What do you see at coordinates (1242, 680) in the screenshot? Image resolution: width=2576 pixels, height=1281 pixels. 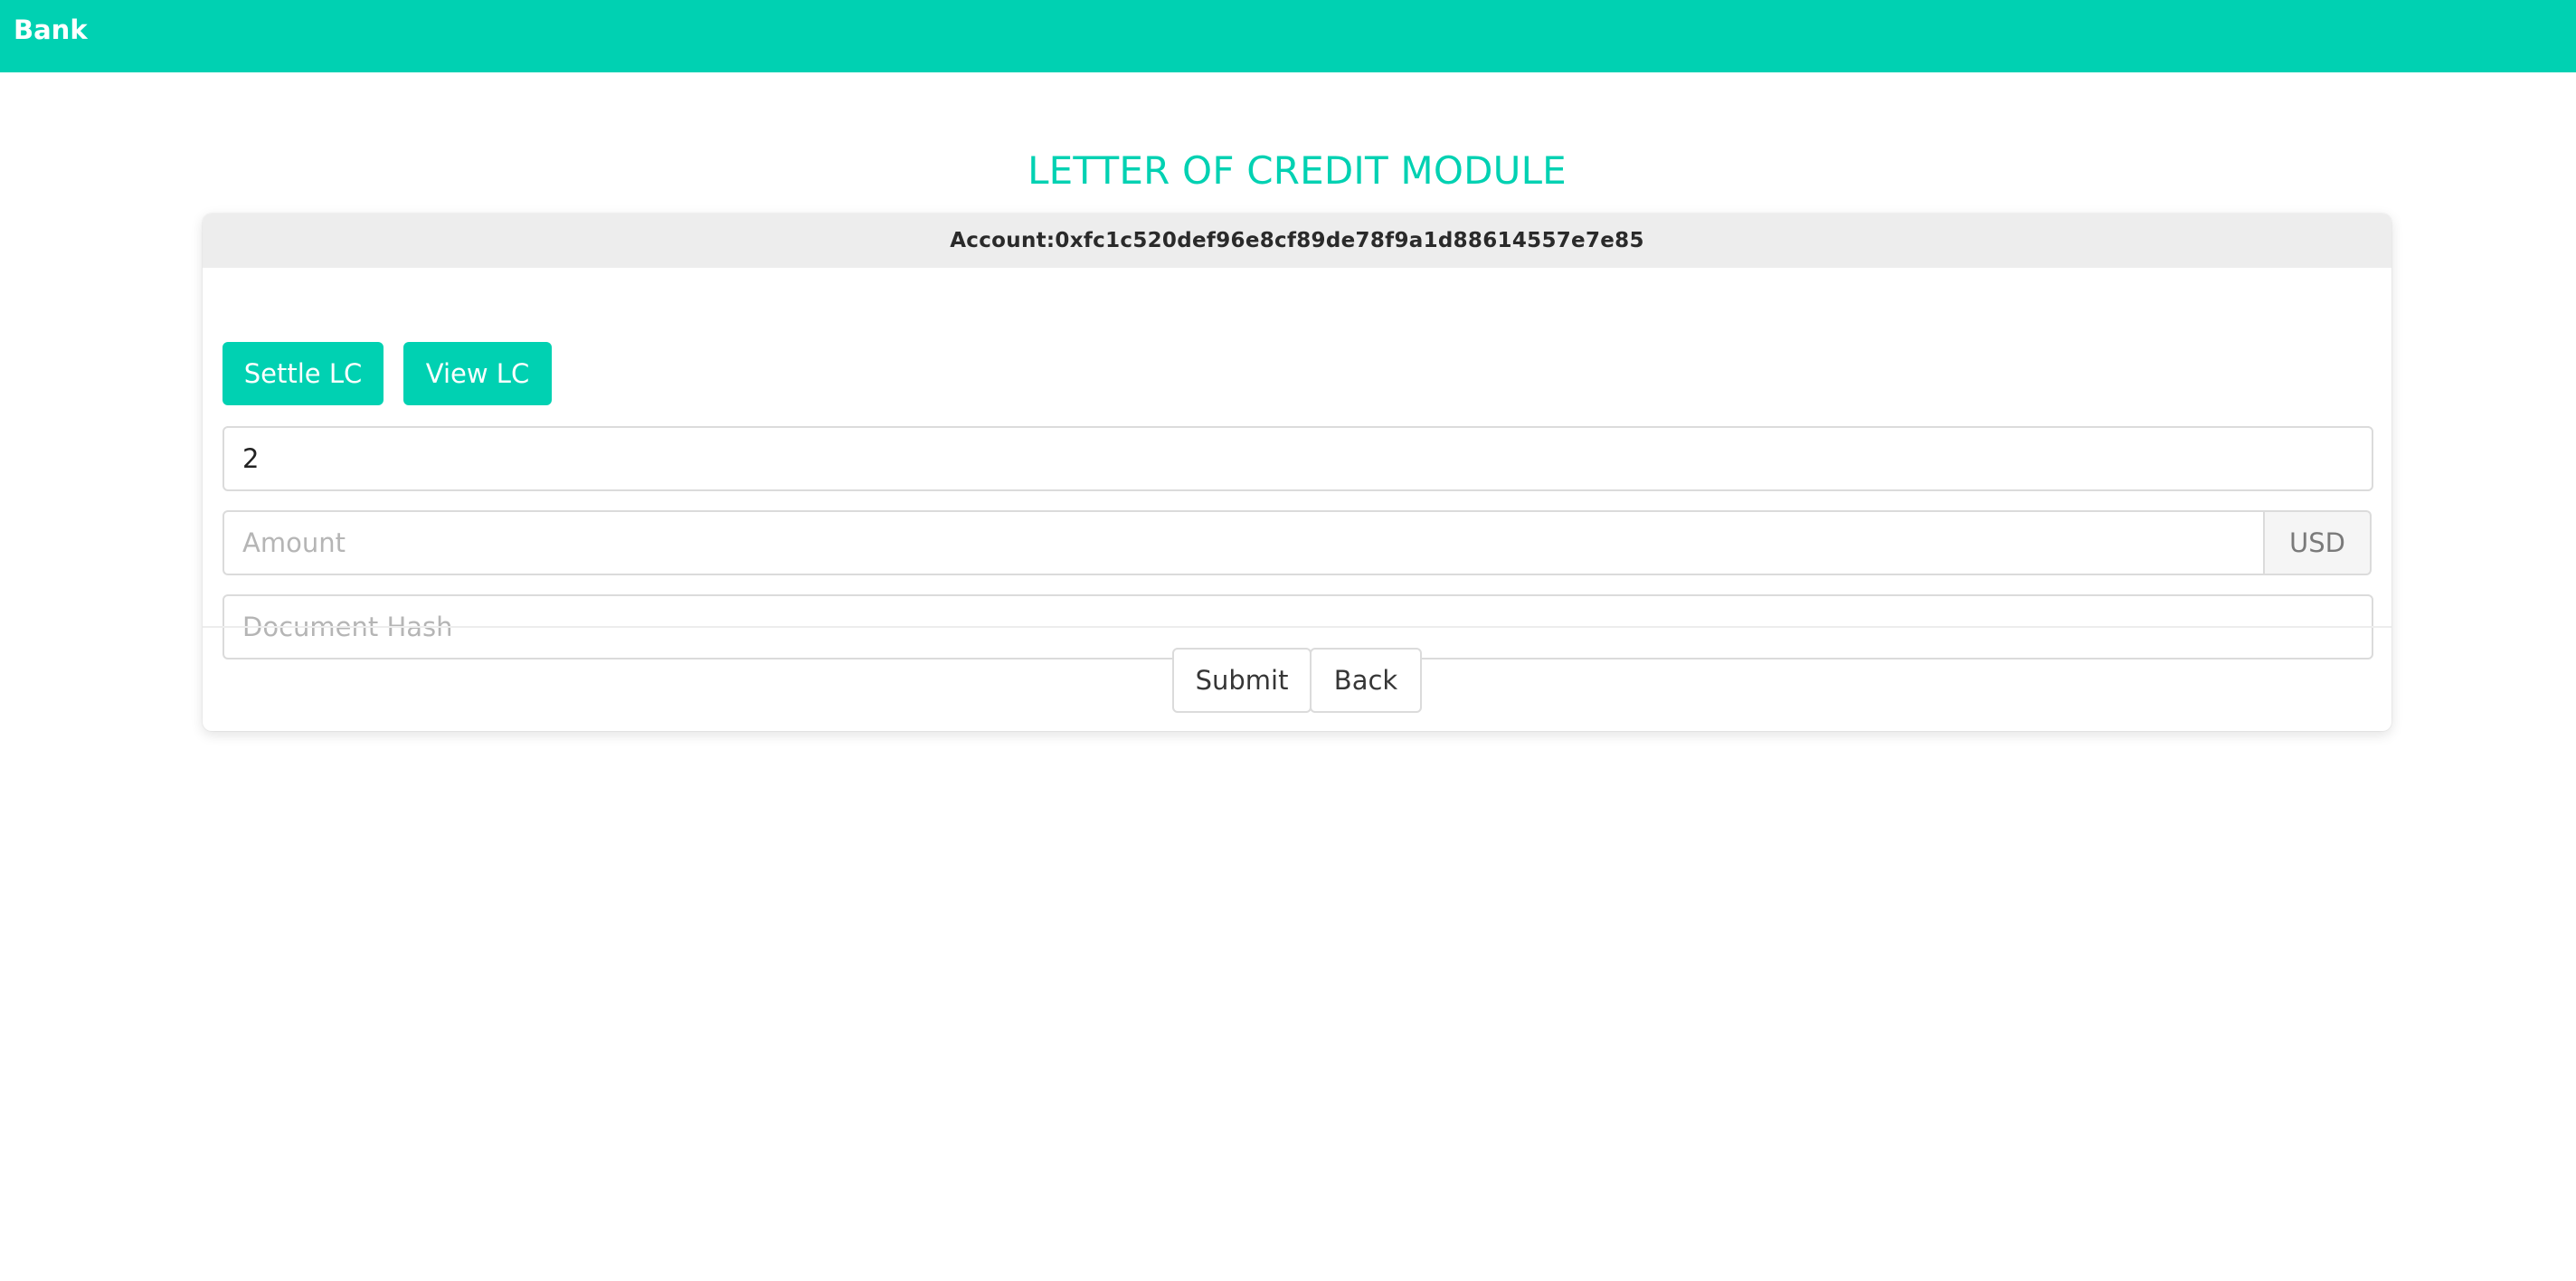 I see `submit-button: Submit` at bounding box center [1242, 680].